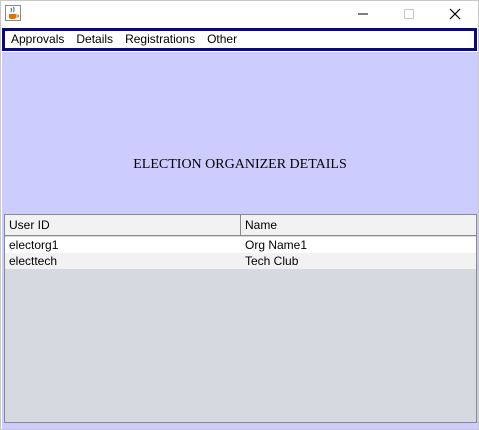 This screenshot has height=430, width=479. I want to click on close-button, so click(455, 13).